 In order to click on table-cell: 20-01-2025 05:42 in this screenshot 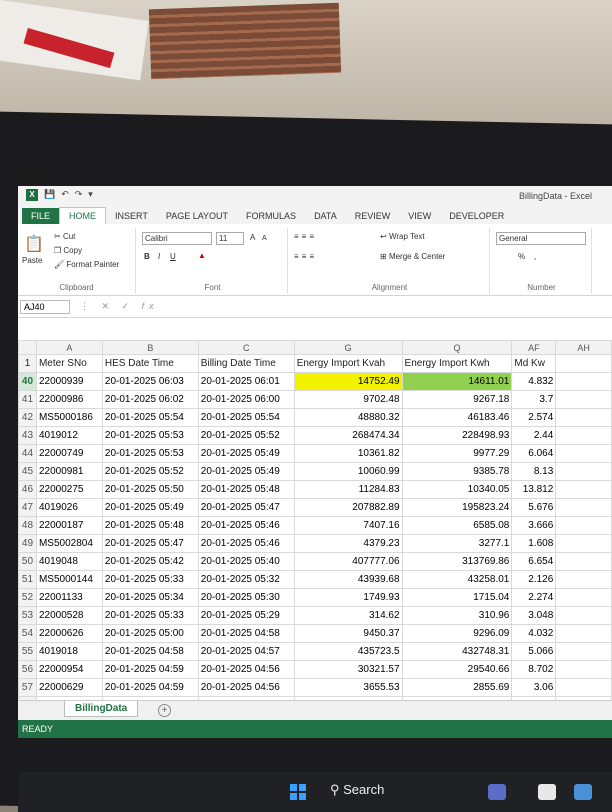, I will do `click(150, 561)`.